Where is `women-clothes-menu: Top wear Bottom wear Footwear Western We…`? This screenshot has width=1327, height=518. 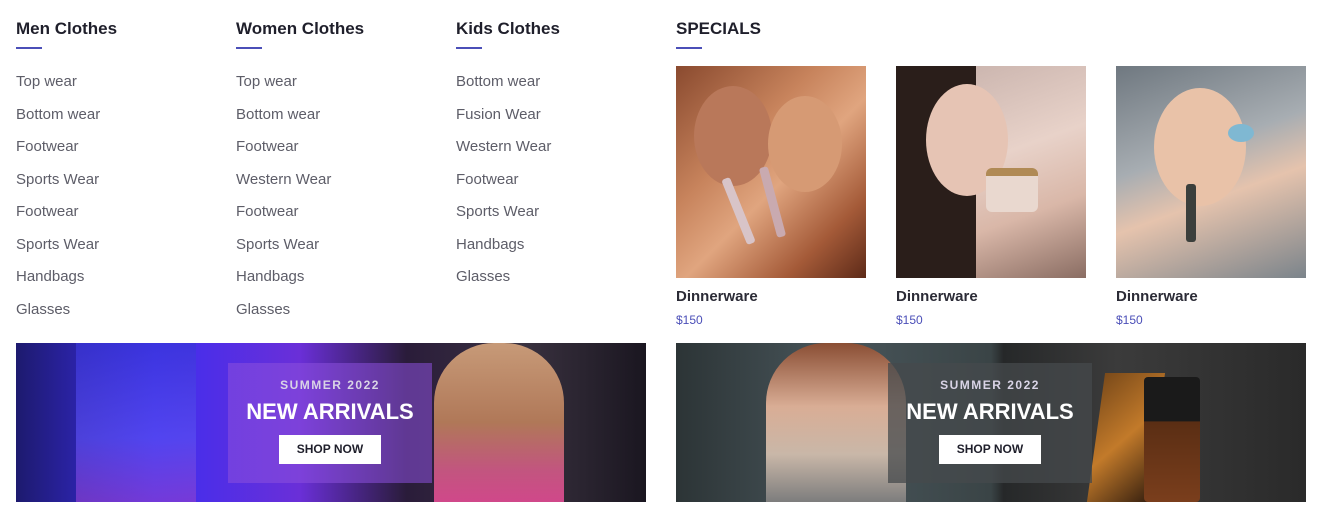
women-clothes-menu: Top wear Bottom wear Footwear Western We… is located at coordinates (336, 201).